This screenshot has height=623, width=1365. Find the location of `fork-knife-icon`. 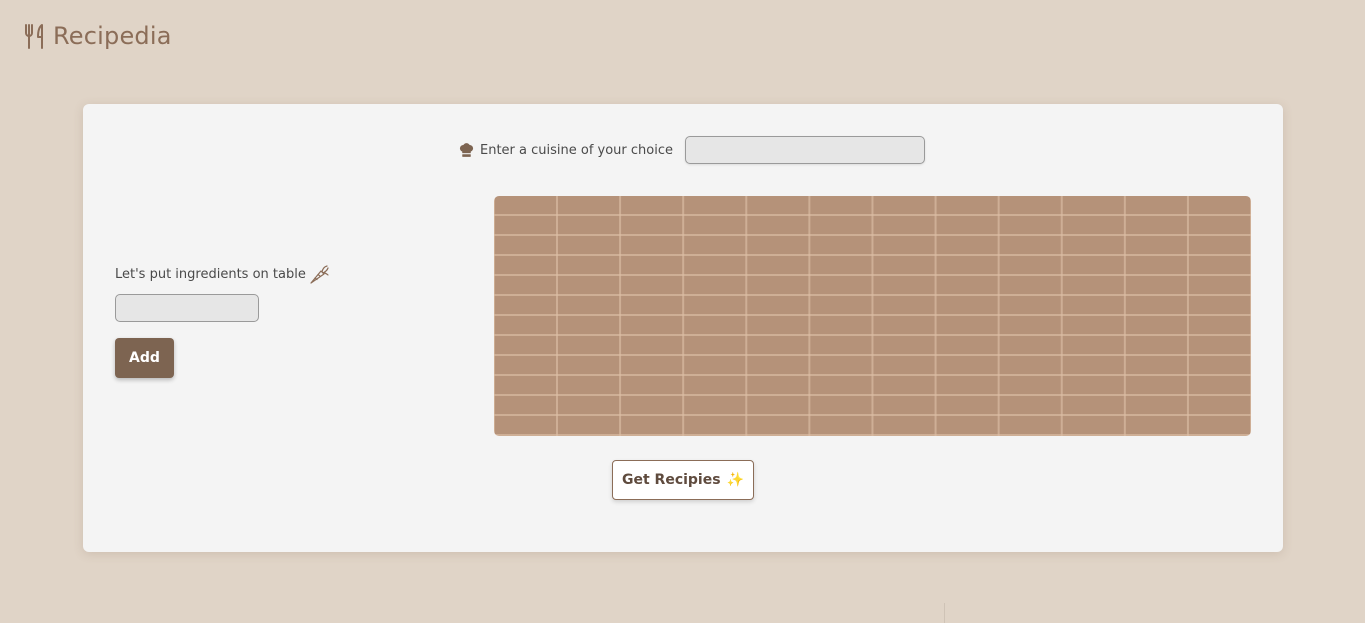

fork-knife-icon is located at coordinates (34, 36).